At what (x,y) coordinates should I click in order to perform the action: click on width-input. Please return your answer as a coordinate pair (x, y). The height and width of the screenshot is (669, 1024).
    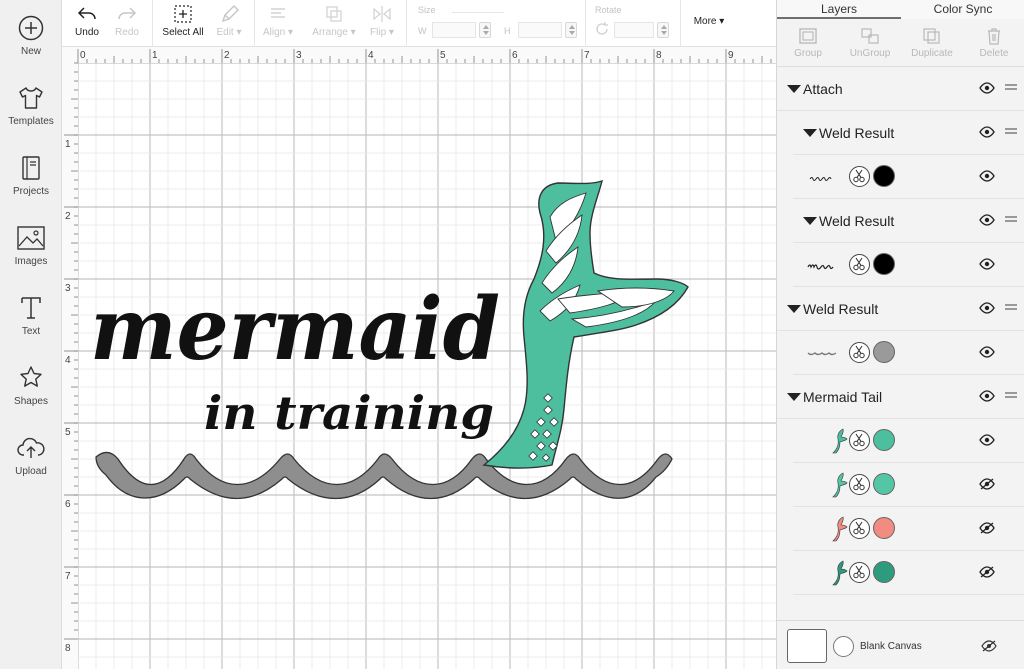
    Looking at the image, I should click on (454, 30).